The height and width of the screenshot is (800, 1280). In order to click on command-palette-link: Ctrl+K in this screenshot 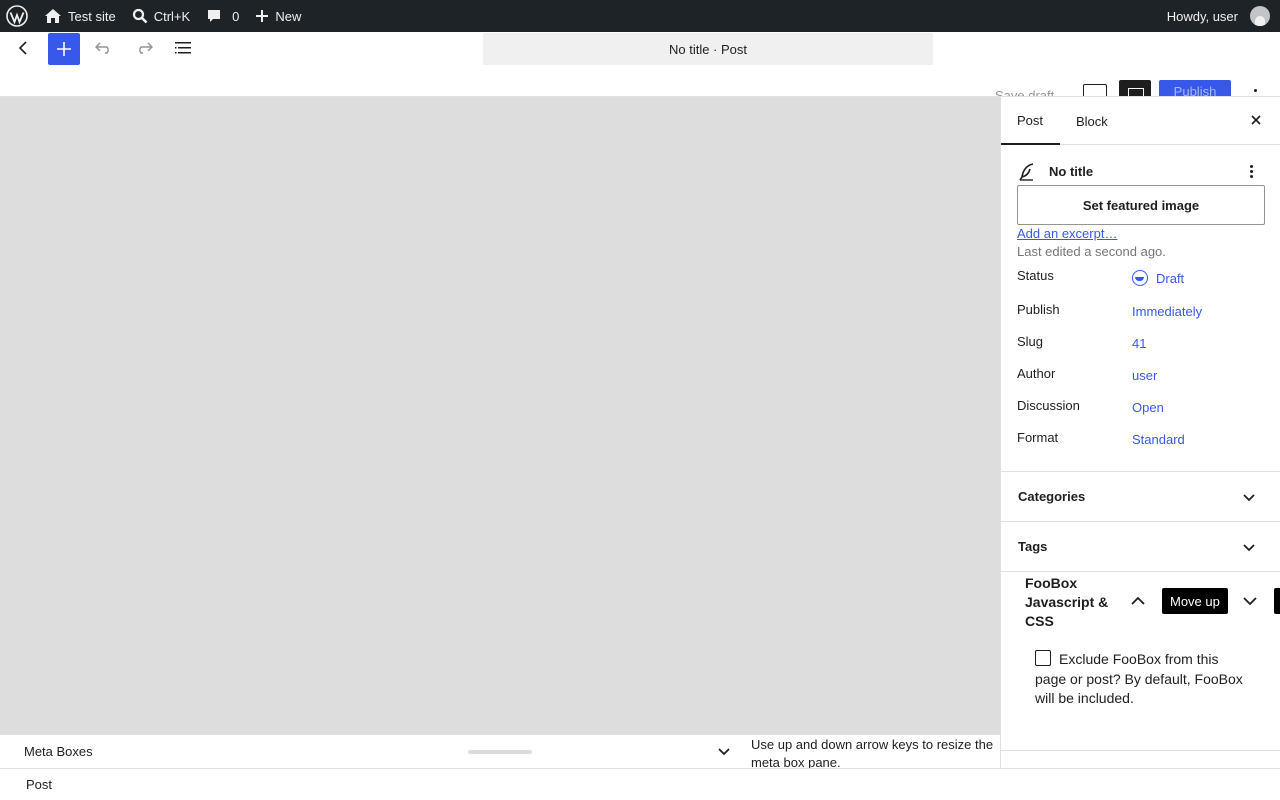, I will do `click(161, 16)`.